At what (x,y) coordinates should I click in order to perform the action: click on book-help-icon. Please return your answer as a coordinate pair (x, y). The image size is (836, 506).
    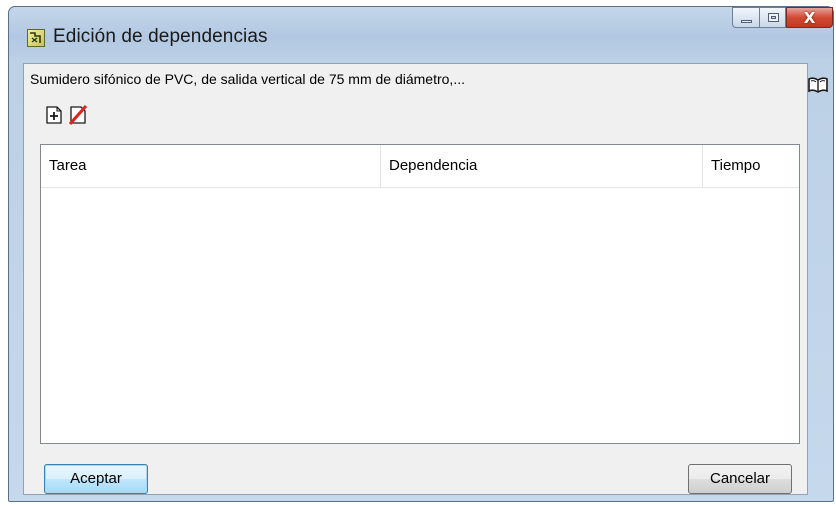
    Looking at the image, I should click on (818, 85).